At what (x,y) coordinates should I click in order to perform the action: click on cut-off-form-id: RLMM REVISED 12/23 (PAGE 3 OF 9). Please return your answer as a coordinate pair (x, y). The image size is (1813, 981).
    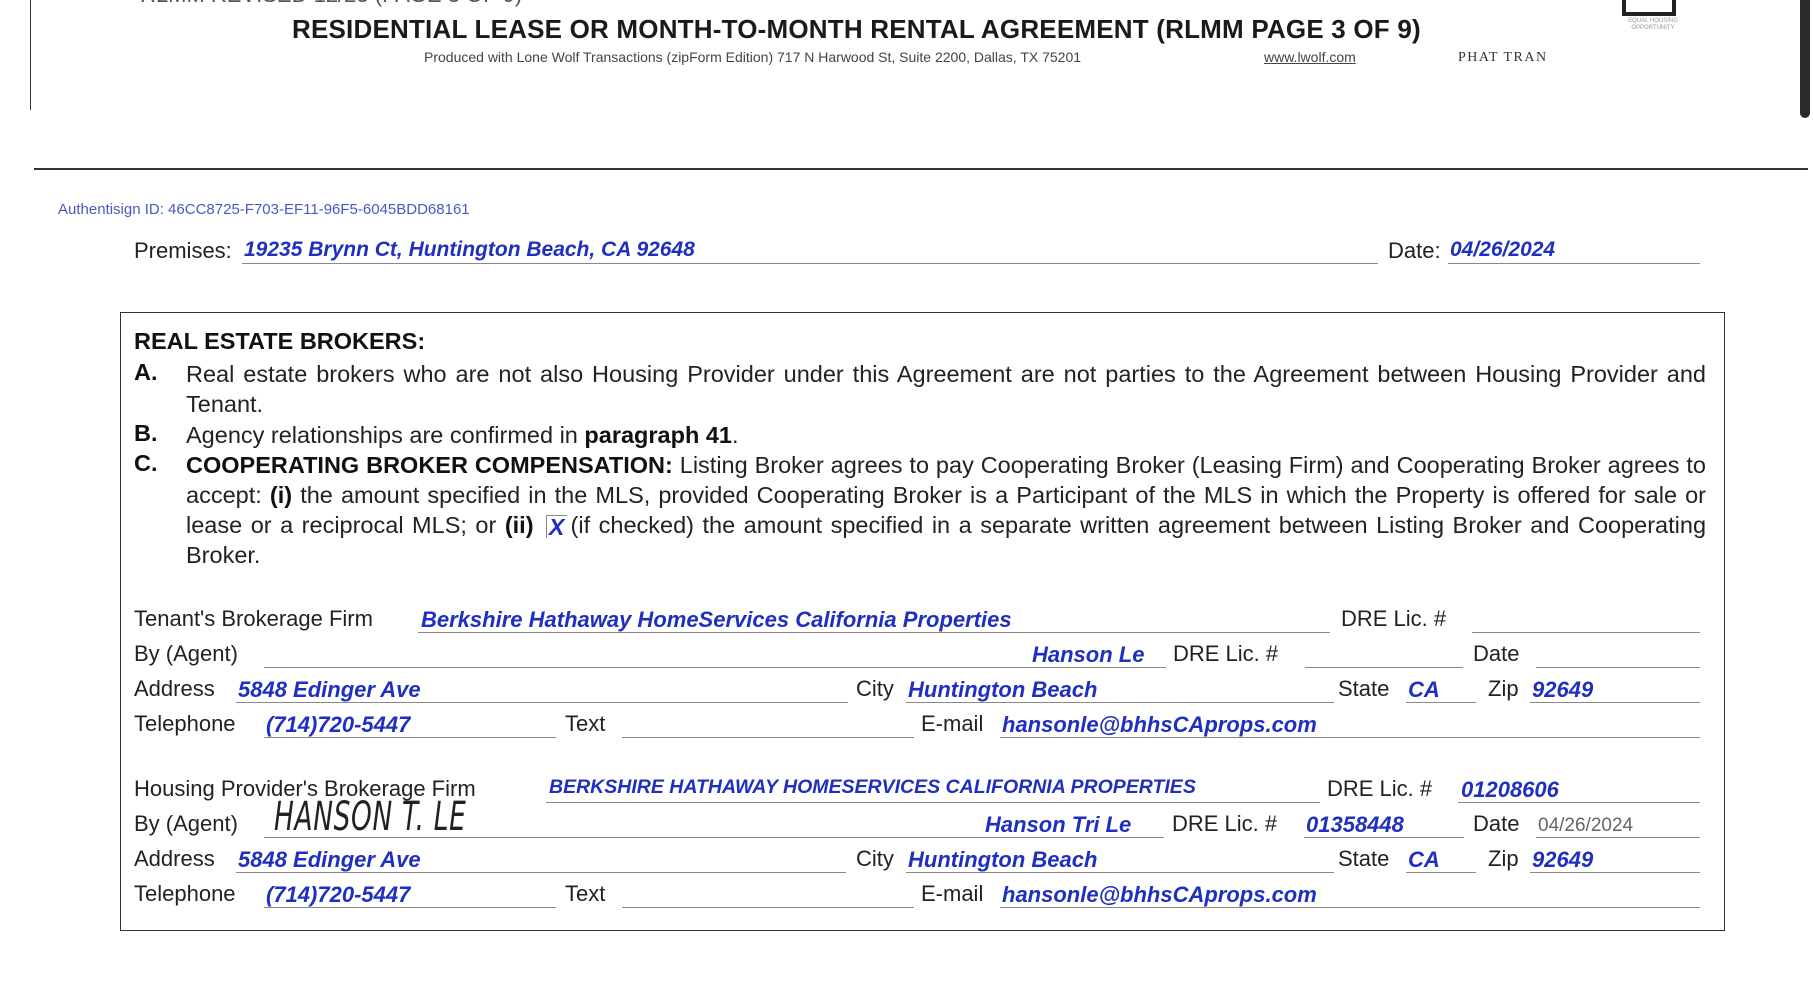
    Looking at the image, I should click on (331, 4).